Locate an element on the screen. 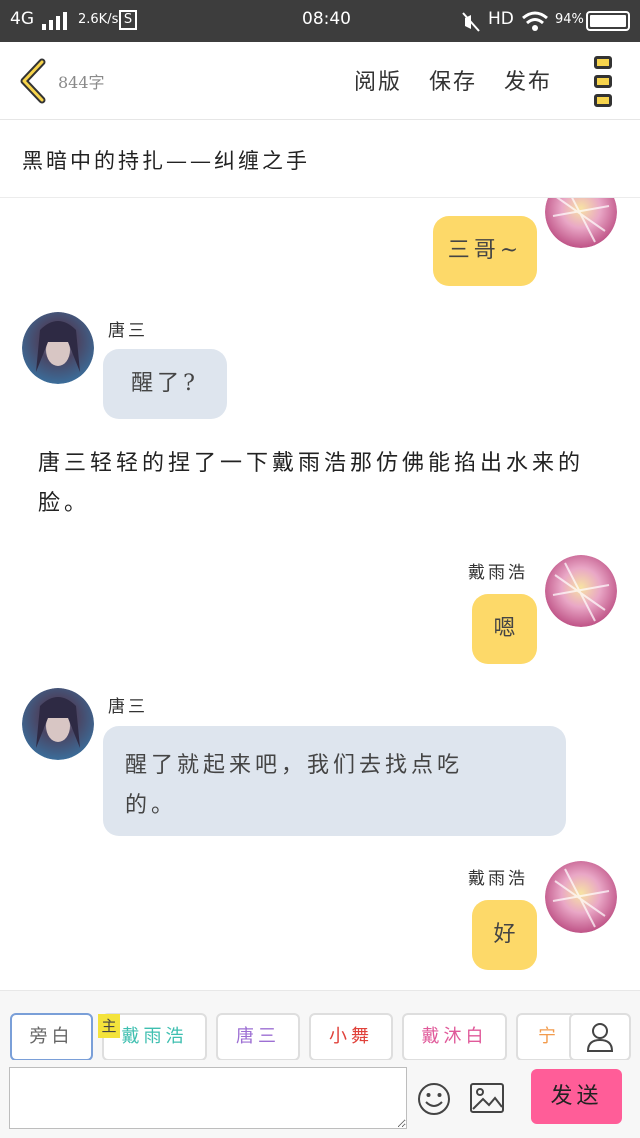  role-chip-partial: 宁荣 is located at coordinates (546, 1037).